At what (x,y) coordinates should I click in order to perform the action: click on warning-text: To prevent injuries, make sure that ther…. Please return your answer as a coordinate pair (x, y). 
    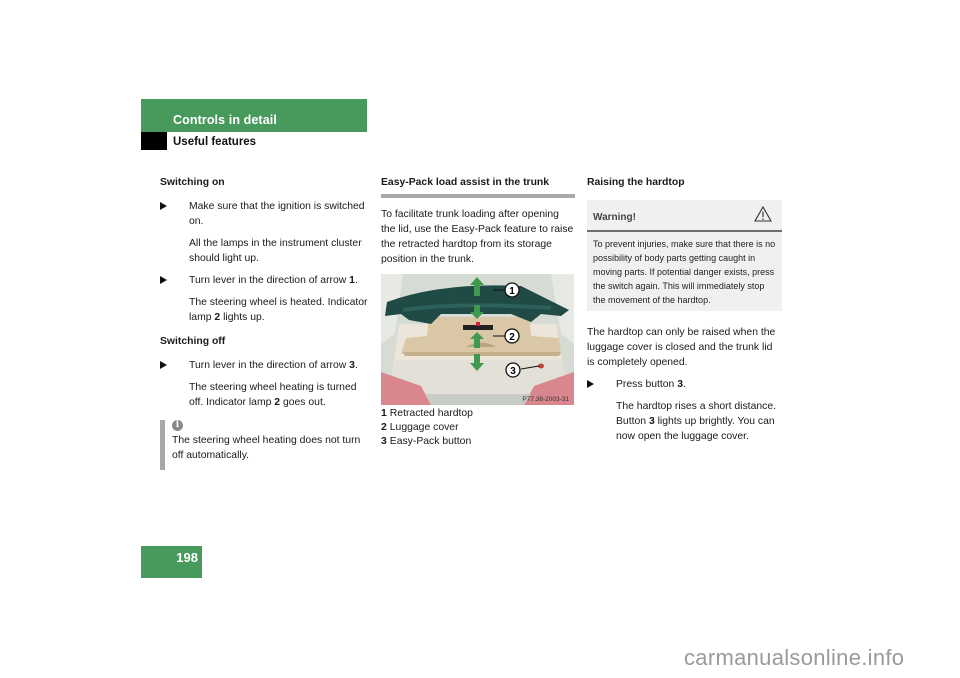
    Looking at the image, I should click on (684, 272).